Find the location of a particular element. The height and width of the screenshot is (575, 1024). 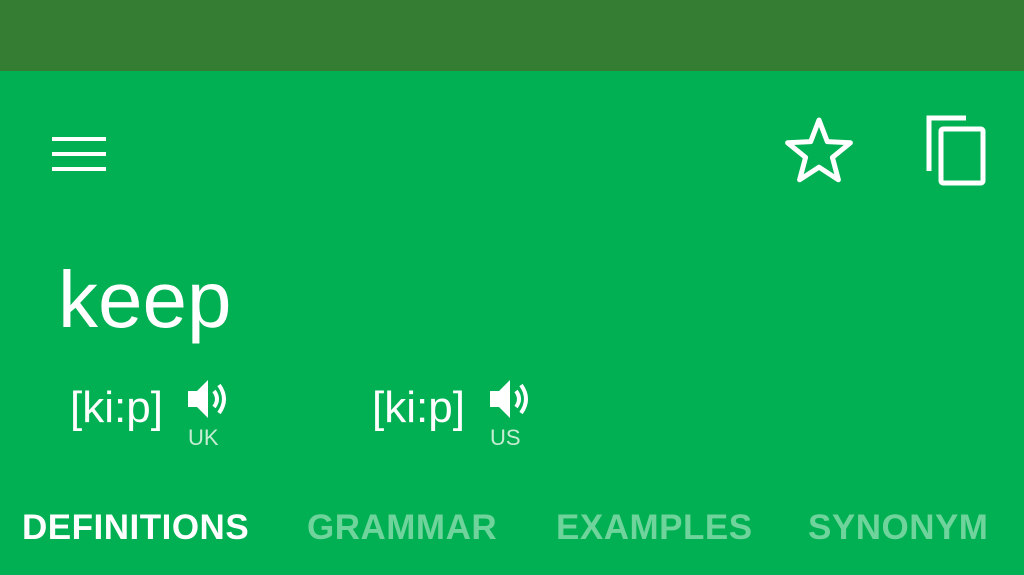

play-us-audio-button is located at coordinates (513, 399).